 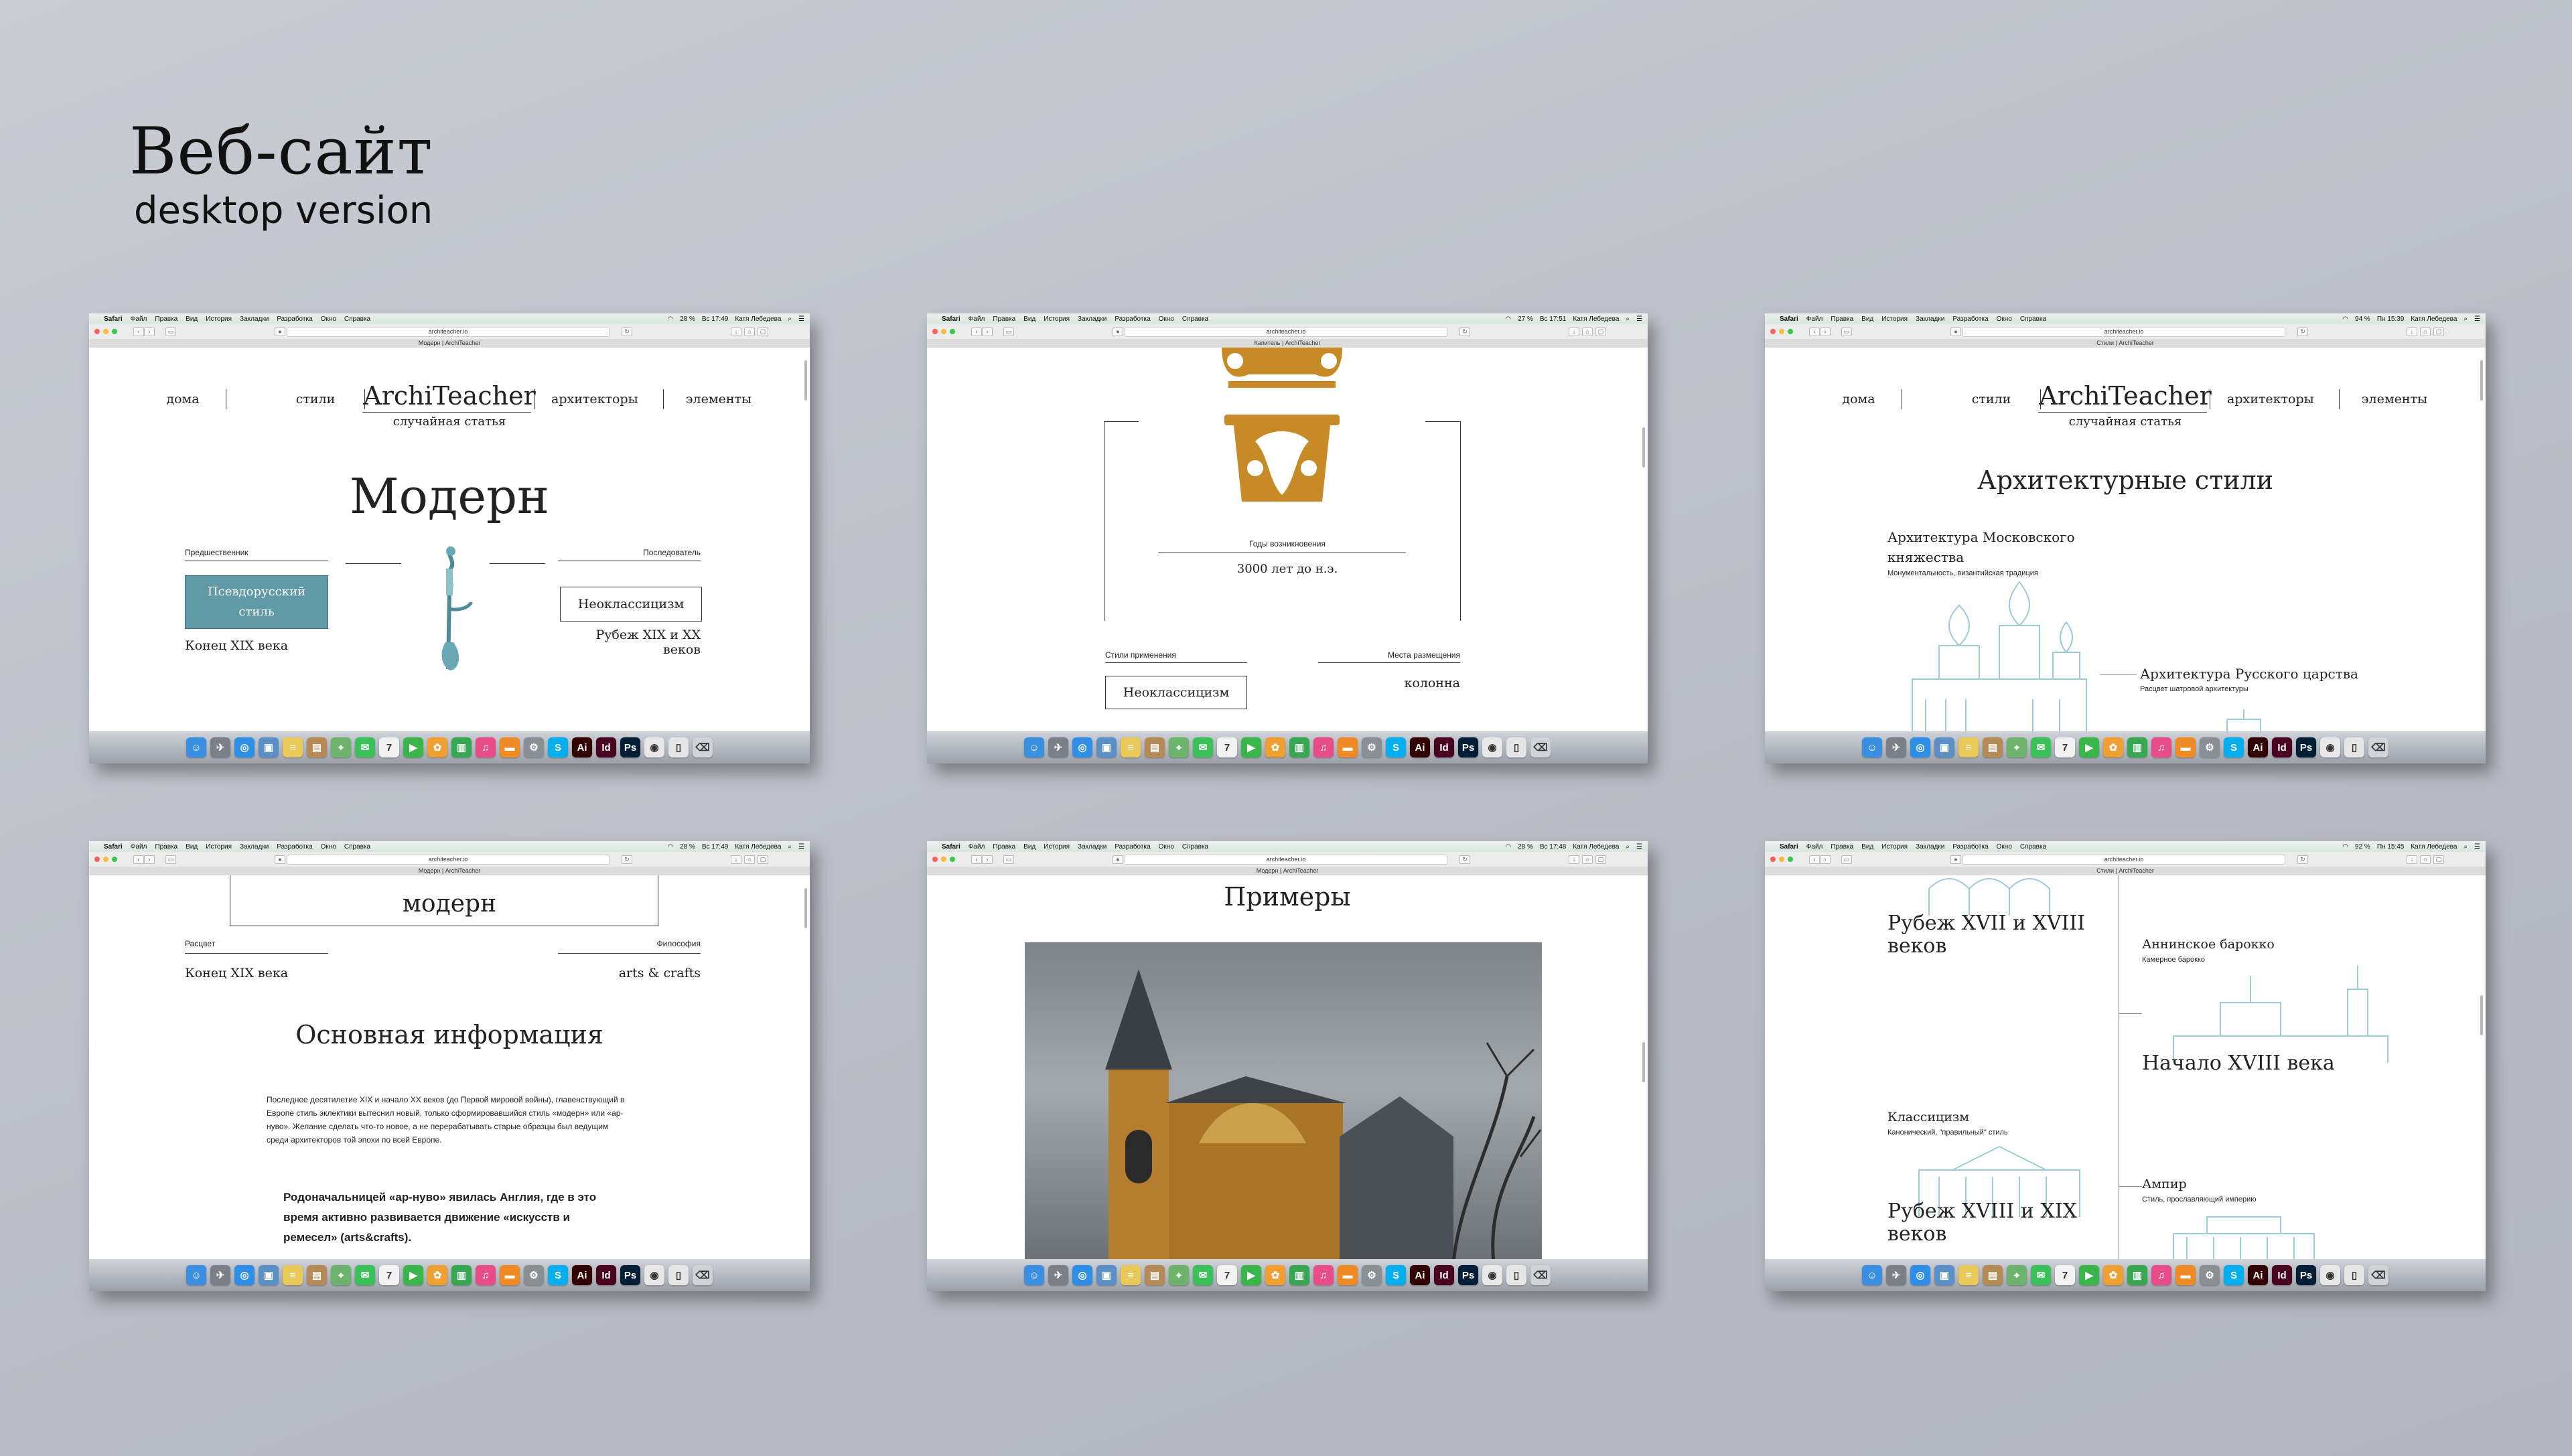 I want to click on successor-style-button: Неоклассицизм, so click(x=631, y=604).